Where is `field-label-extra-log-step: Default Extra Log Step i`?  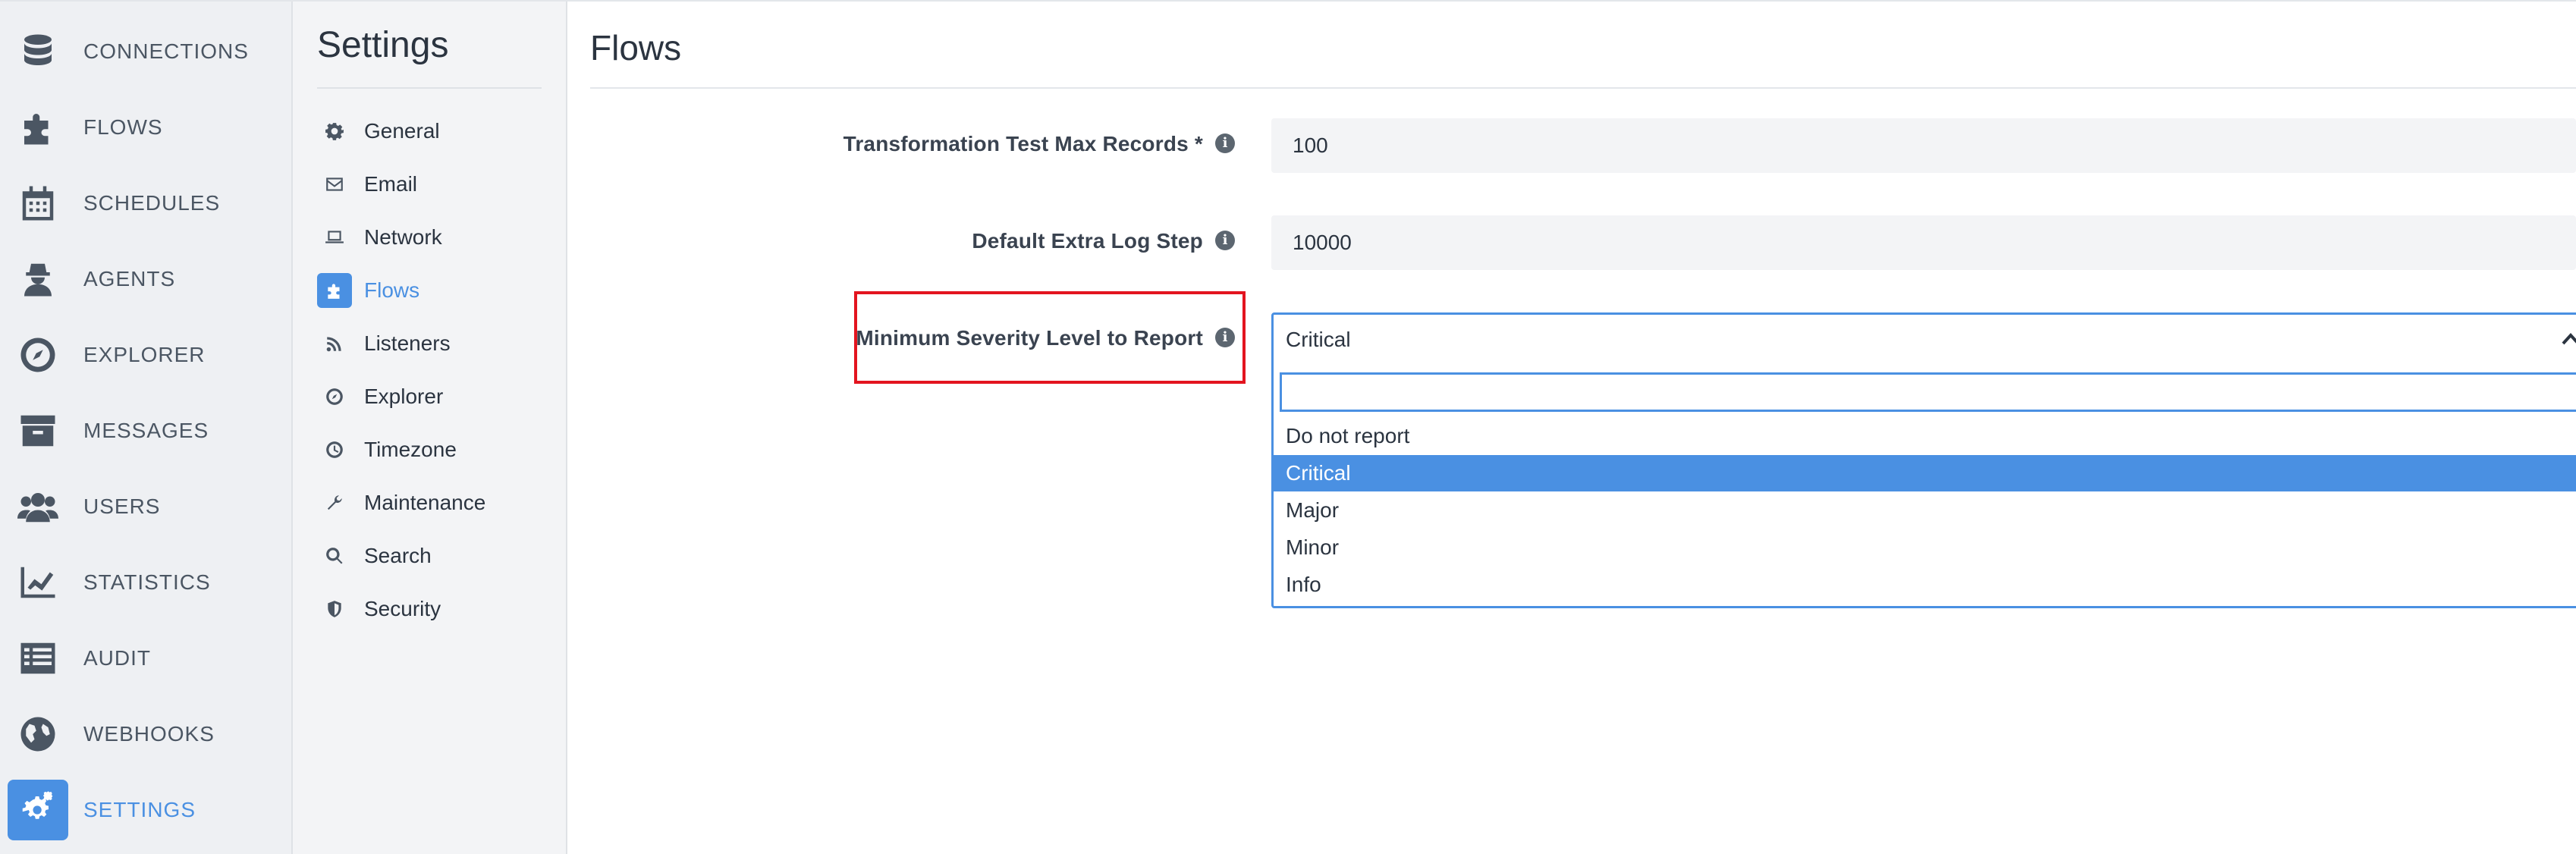
field-label-extra-log-step: Default Extra Log Step i is located at coordinates (920, 242).